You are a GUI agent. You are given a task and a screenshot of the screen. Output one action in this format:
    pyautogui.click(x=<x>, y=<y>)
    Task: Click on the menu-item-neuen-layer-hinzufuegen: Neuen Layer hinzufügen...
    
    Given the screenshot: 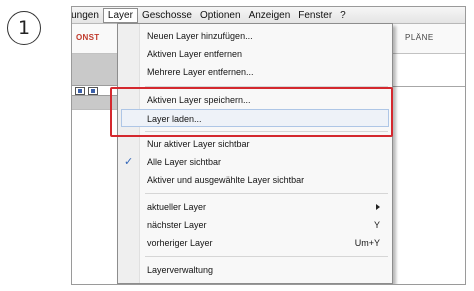 What is the action you would take?
    pyautogui.click(x=255, y=36)
    